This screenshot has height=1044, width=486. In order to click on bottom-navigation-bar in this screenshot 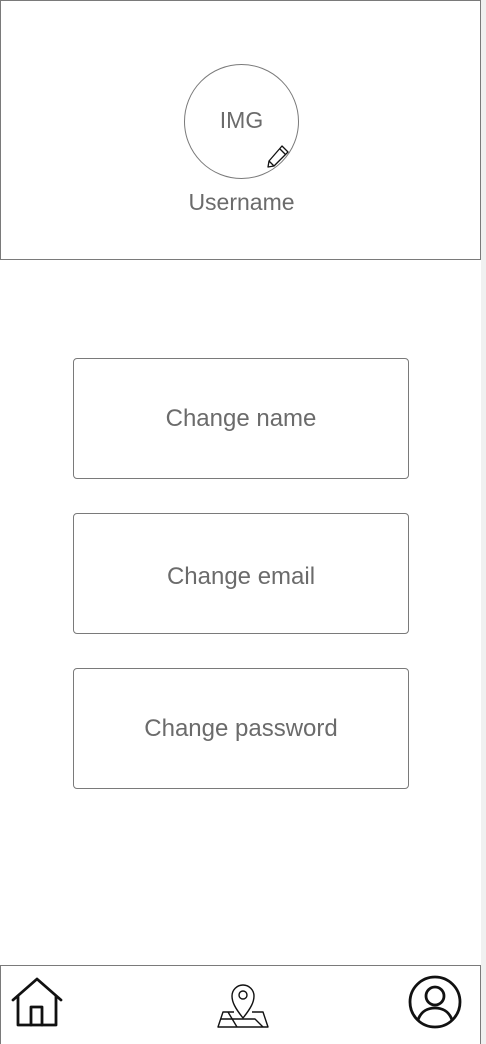, I will do `click(240, 1004)`.